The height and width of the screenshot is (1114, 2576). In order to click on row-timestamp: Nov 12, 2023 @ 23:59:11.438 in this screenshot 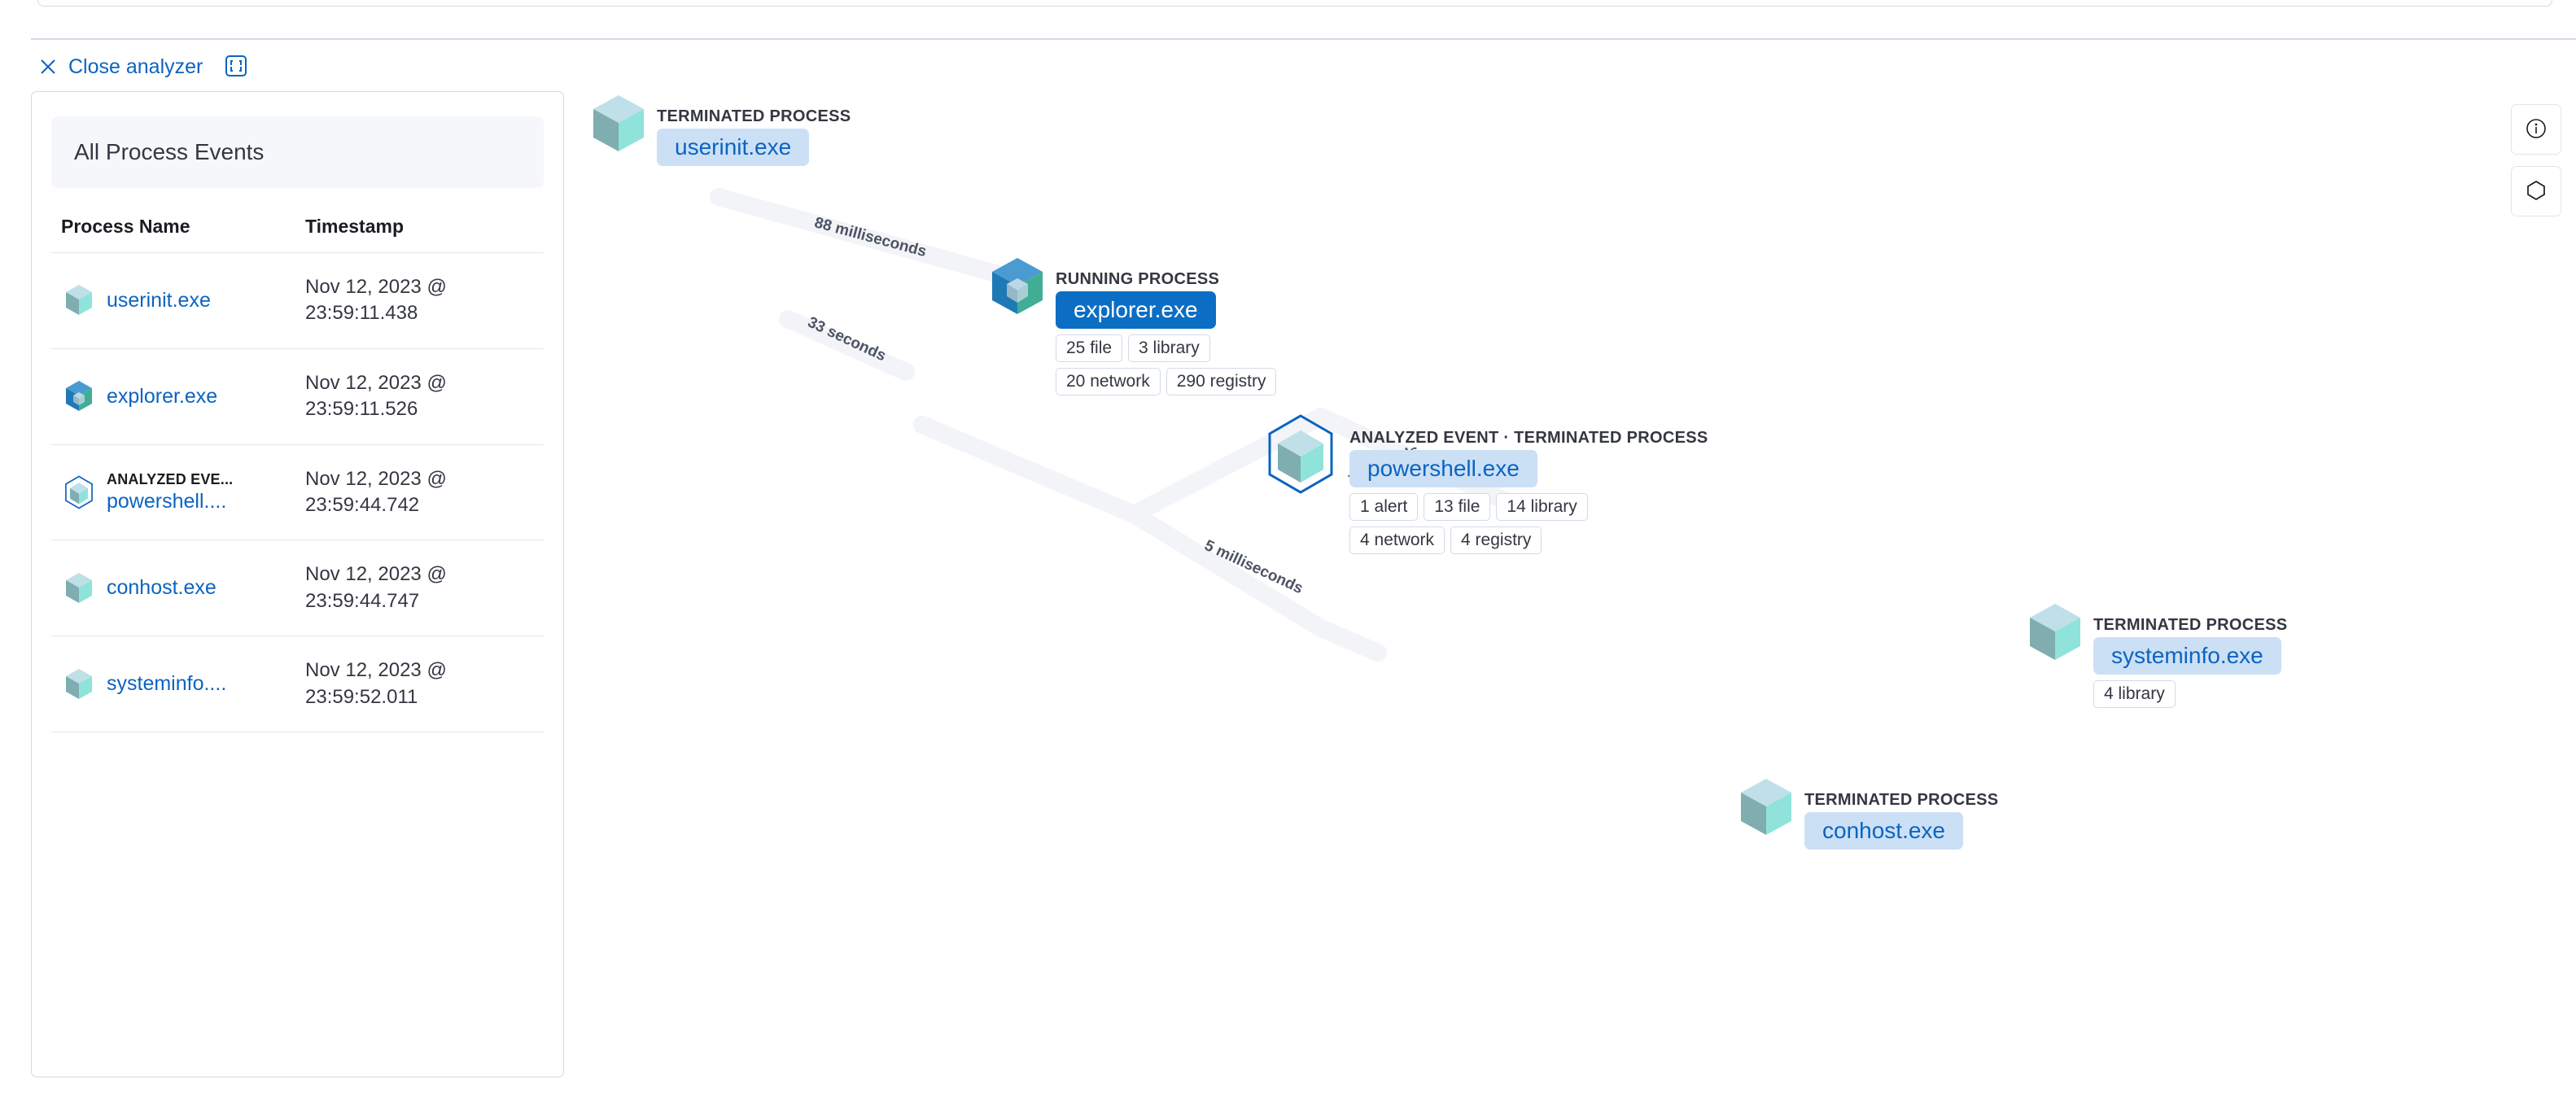, I will do `click(419, 300)`.